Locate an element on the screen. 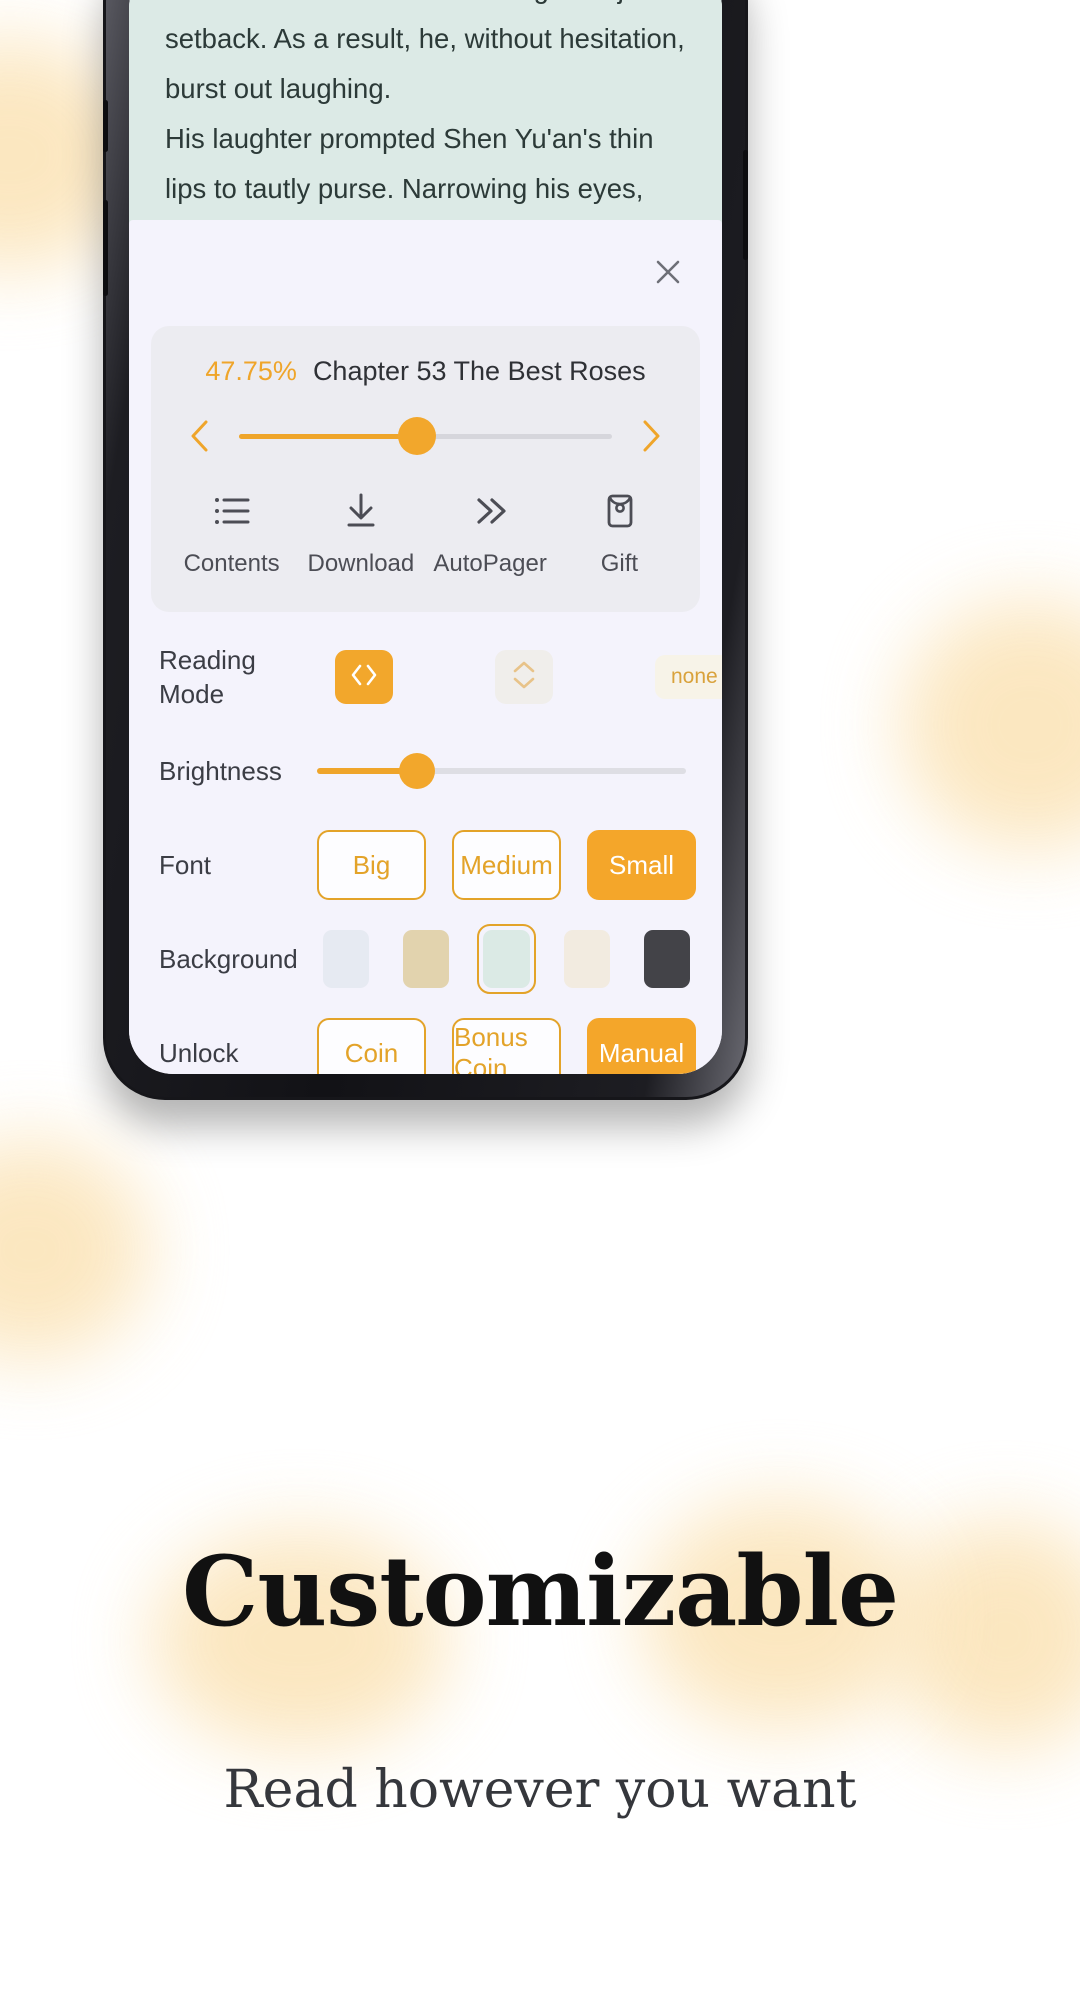 This screenshot has height=2010, width=1080. chevron-left-icon is located at coordinates (200, 436).